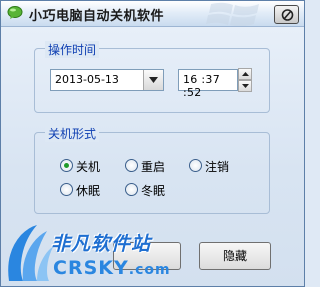 The height and width of the screenshot is (287, 320). I want to click on watermark-cn-text: 非凡软件站, so click(101, 244).